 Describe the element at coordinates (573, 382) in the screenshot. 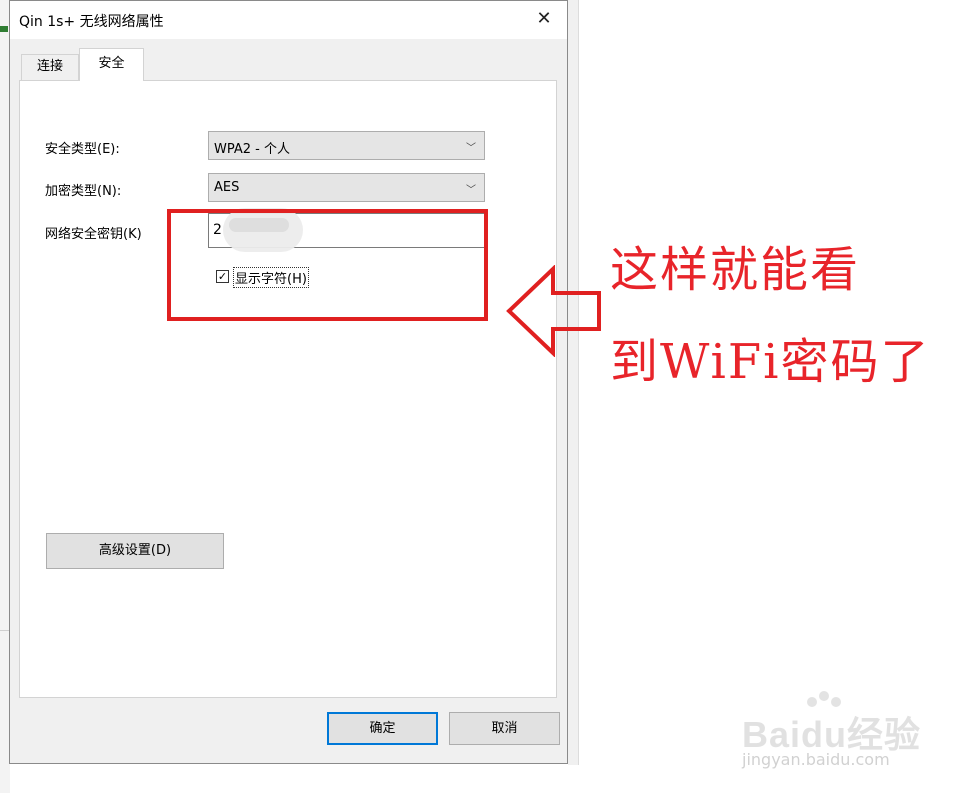

I see `background-window-strip` at that location.